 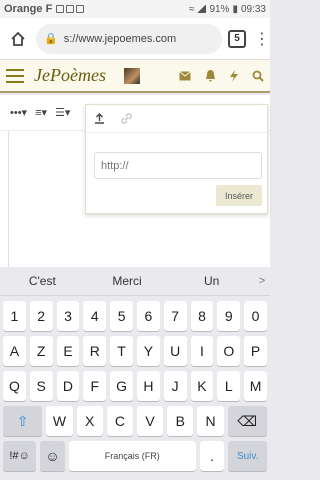 I want to click on search-icon, so click(x=258, y=76).